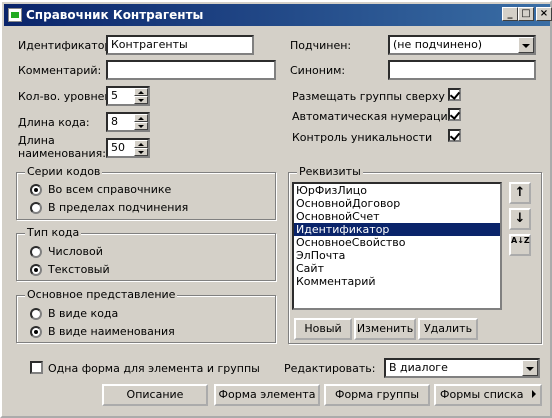 This screenshot has width=552, height=418. Describe the element at coordinates (62, 153) in the screenshot. I see `name-length-label-2: наименования:` at that location.